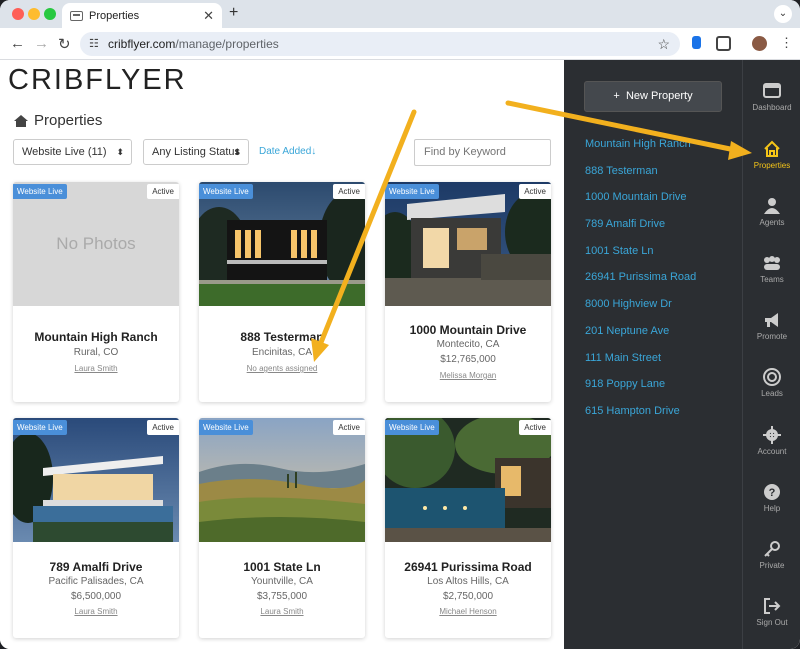 The height and width of the screenshot is (649, 800). What do you see at coordinates (696, 42) in the screenshot?
I see `extension-icon` at bounding box center [696, 42].